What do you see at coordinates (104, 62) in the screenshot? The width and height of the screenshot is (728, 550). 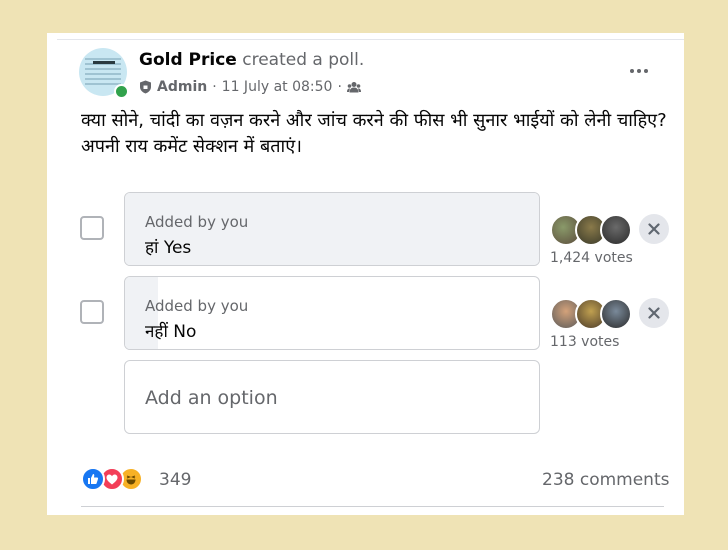 I see `avatar-banner` at bounding box center [104, 62].